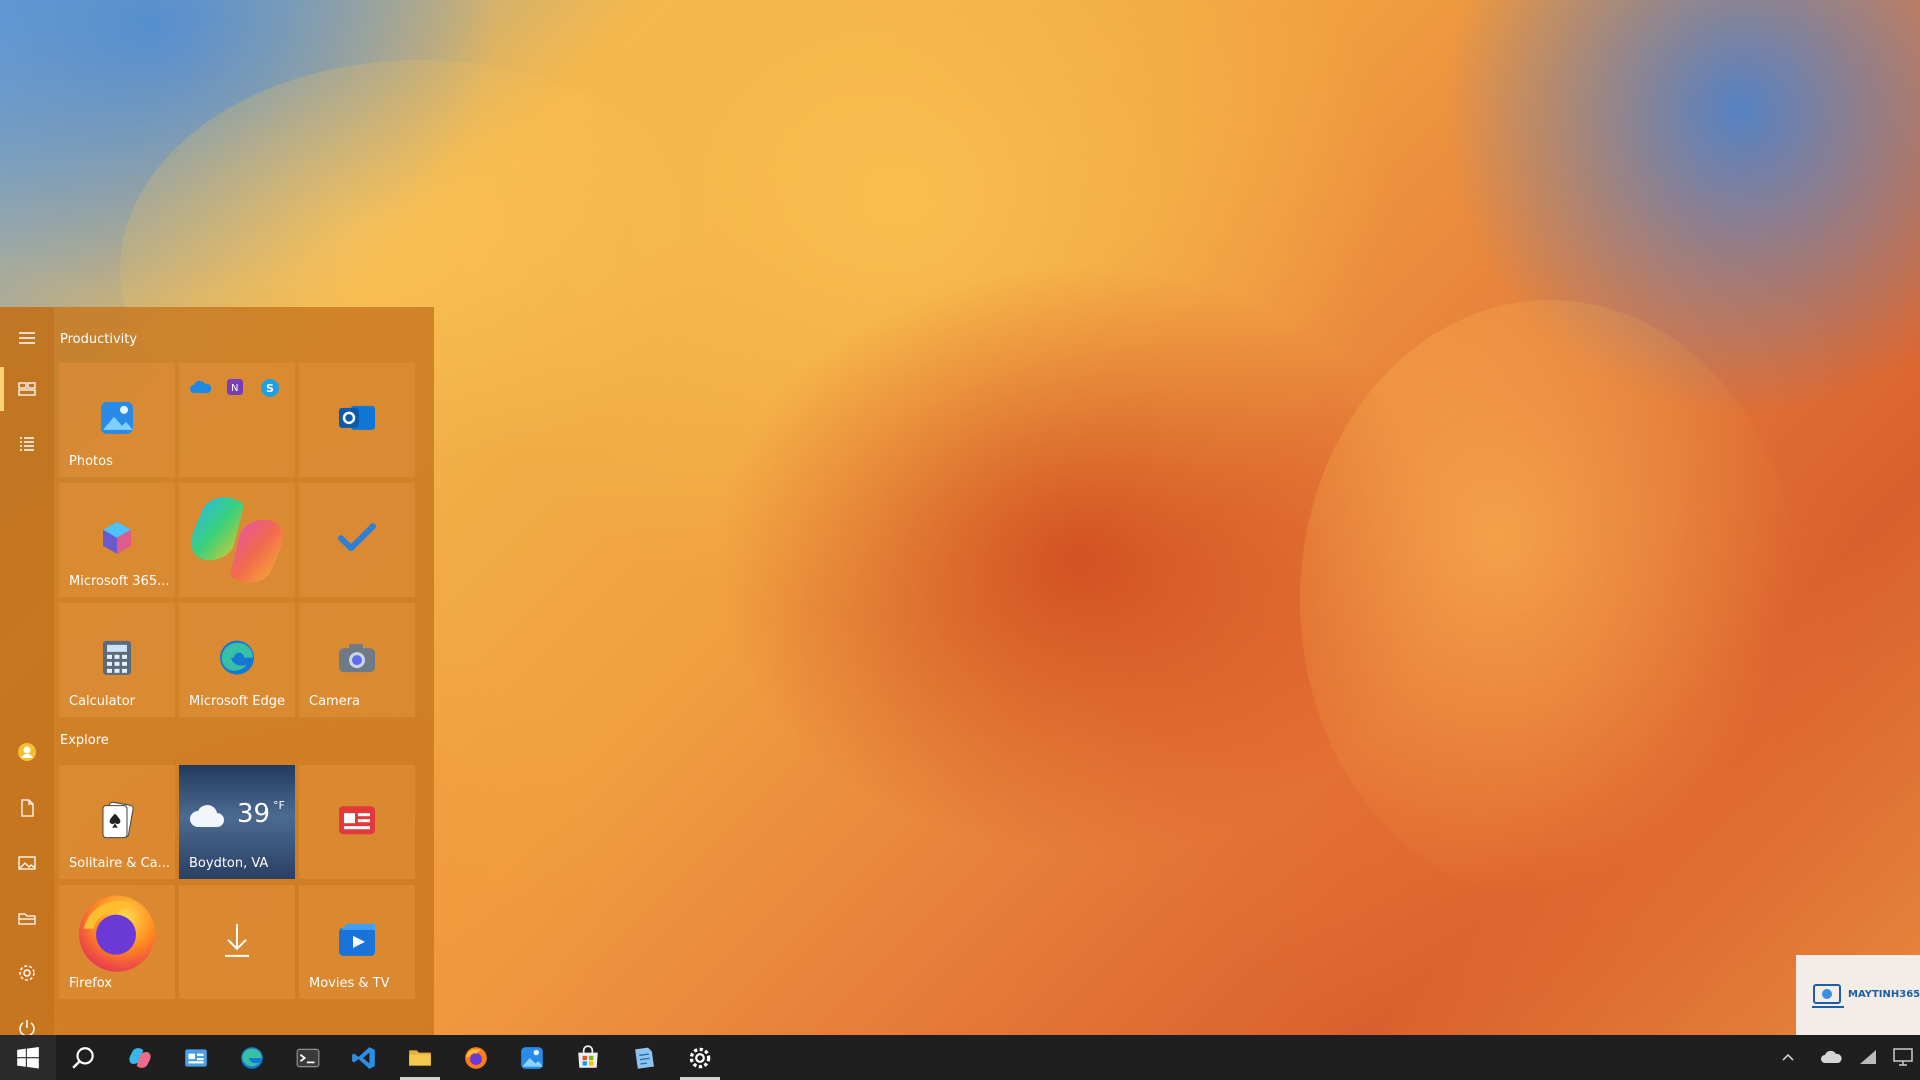 This screenshot has width=1920, height=1080. Describe the element at coordinates (279, 805) in the screenshot. I see `weather-unit: °F` at that location.